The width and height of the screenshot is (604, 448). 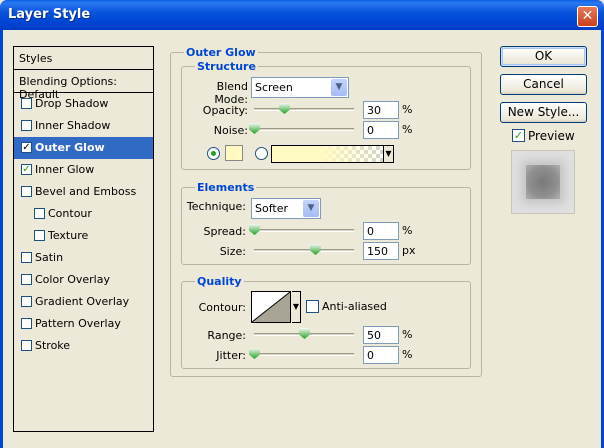 I want to click on opacity-unit: %, so click(x=407, y=109).